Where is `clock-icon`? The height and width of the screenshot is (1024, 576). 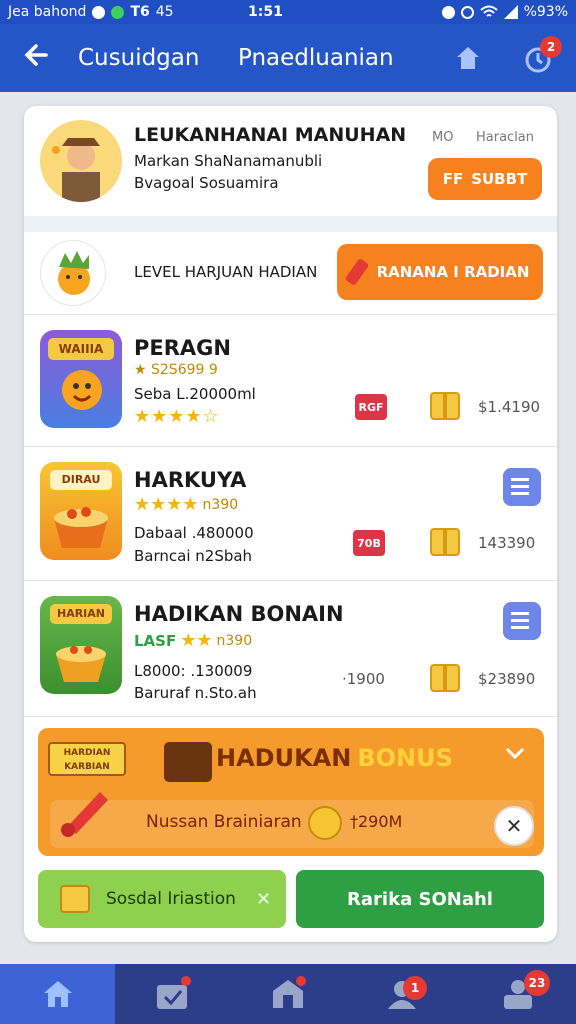 clock-icon is located at coordinates (467, 12).